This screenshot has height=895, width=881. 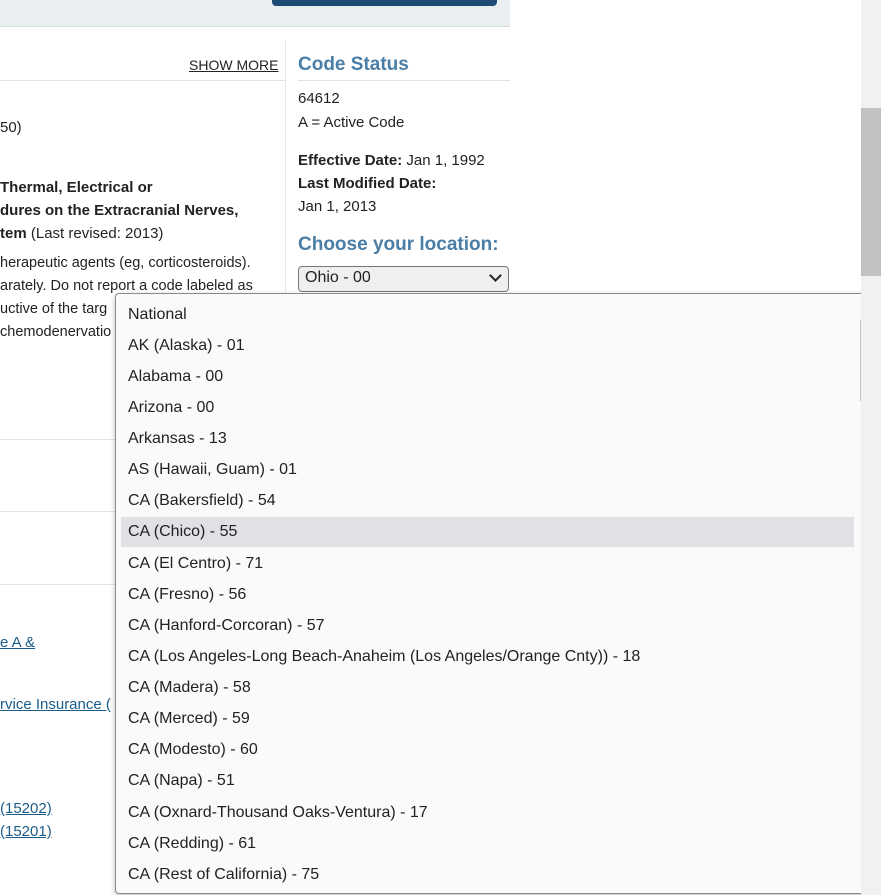 I want to click on description-line: herapeutic agents (eg, corticosteroids)., so click(x=125, y=263).